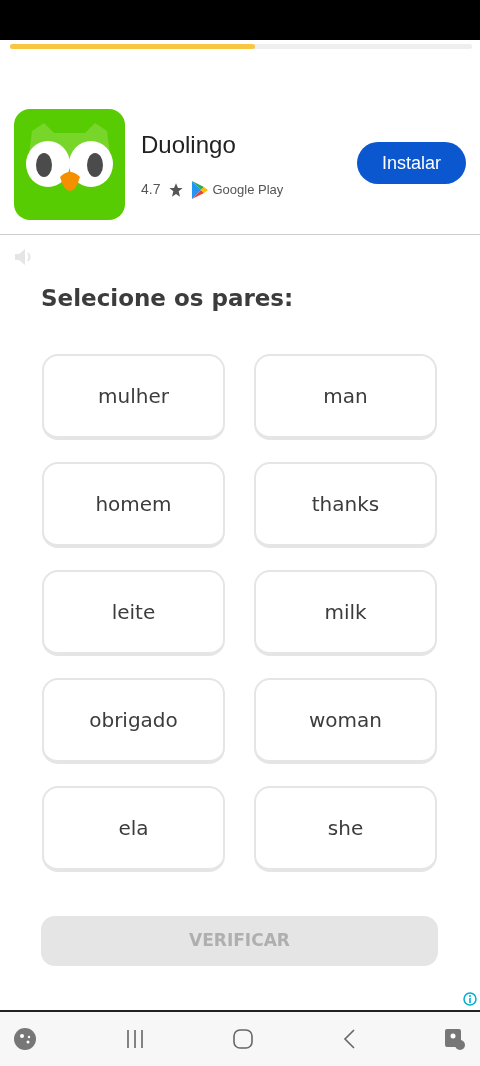  Describe the element at coordinates (69, 164) in the screenshot. I see `owl-icon` at that location.